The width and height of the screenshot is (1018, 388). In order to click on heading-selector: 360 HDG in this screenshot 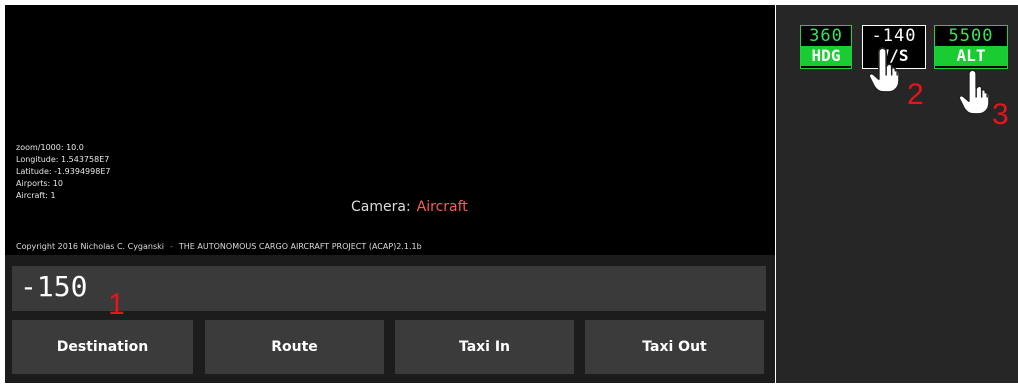, I will do `click(826, 47)`.